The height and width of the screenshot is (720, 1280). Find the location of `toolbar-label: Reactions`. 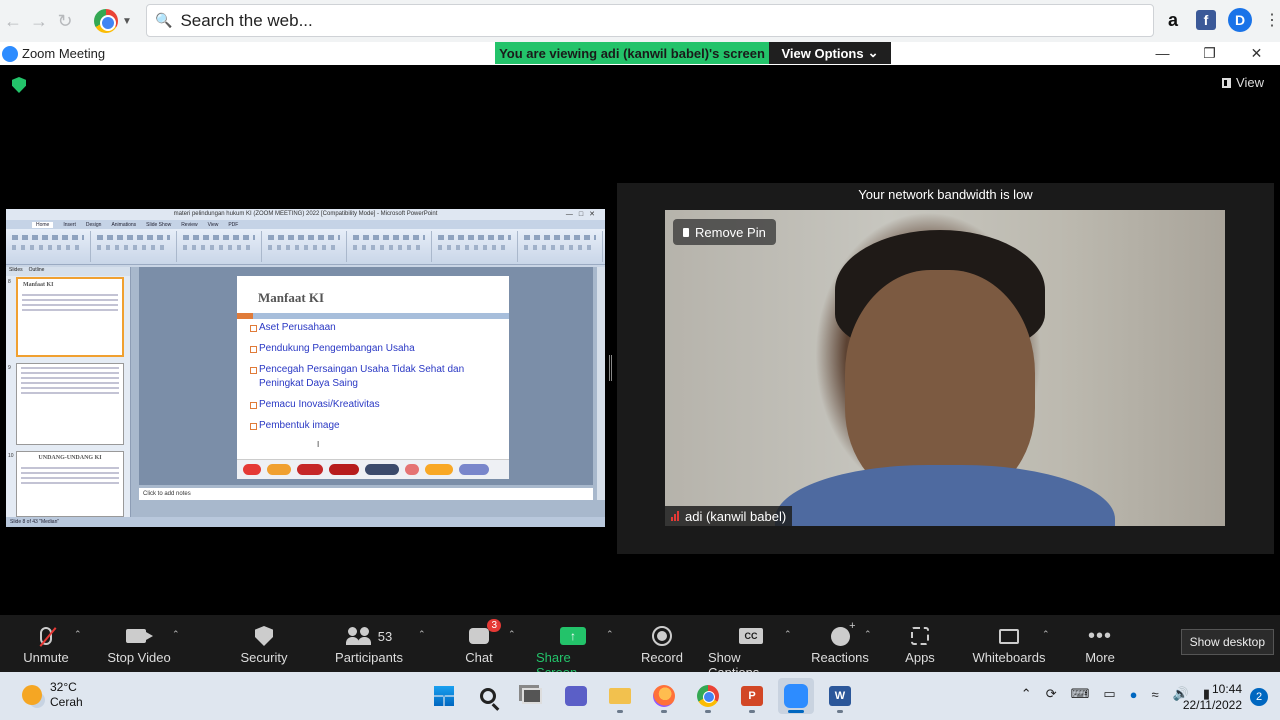

toolbar-label: Reactions is located at coordinates (840, 657).